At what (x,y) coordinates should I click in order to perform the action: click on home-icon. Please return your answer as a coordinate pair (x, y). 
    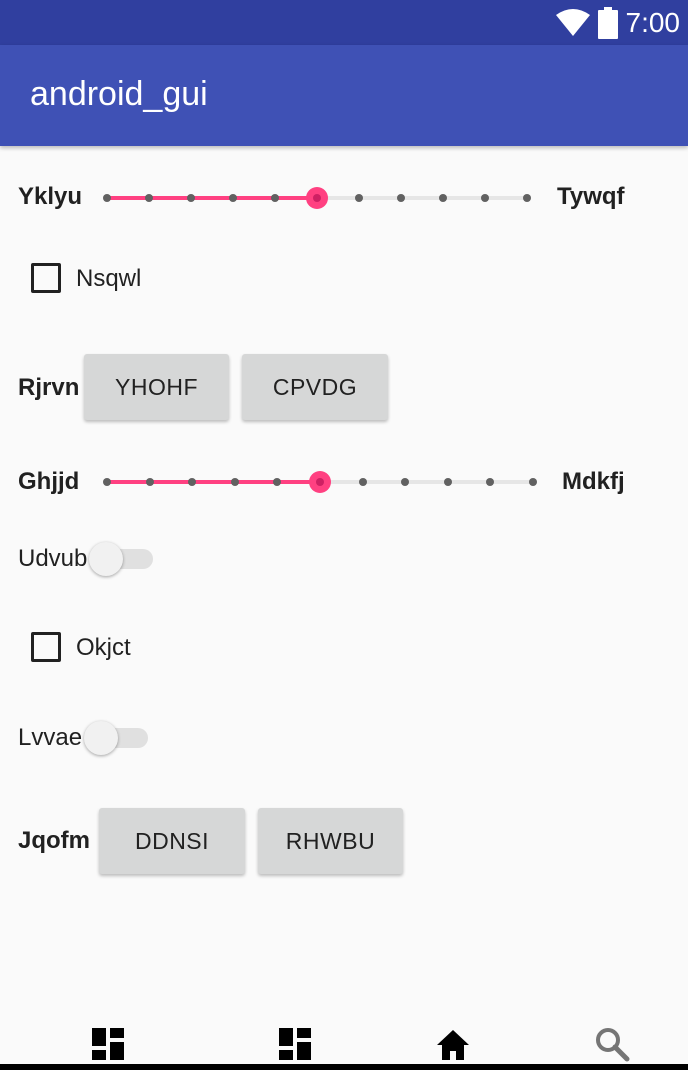
    Looking at the image, I should click on (453, 1045).